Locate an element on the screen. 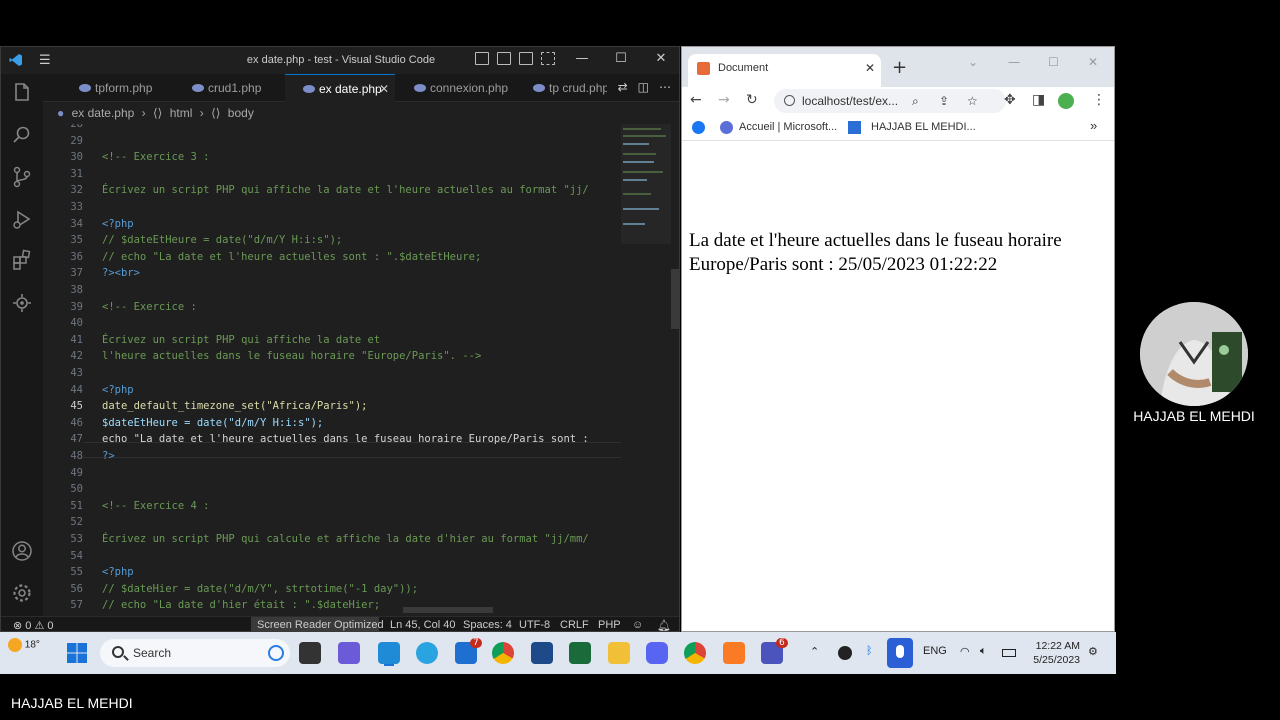 The image size is (1280, 720). xampp-icon is located at coordinates (734, 653).